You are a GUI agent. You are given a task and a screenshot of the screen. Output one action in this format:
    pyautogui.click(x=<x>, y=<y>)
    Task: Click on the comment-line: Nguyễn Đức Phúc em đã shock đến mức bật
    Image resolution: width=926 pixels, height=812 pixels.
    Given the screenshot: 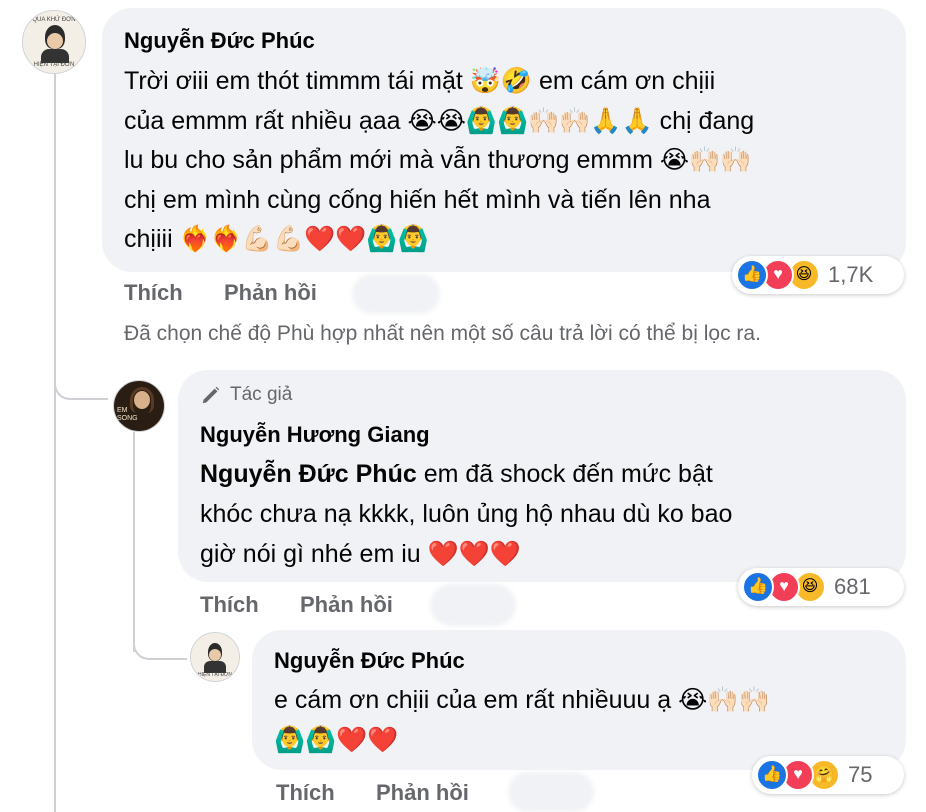 What is the action you would take?
    pyautogui.click(x=456, y=474)
    